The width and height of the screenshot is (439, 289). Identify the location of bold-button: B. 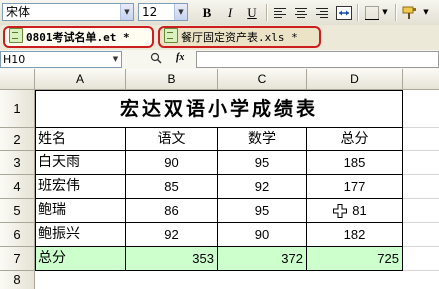
(207, 12).